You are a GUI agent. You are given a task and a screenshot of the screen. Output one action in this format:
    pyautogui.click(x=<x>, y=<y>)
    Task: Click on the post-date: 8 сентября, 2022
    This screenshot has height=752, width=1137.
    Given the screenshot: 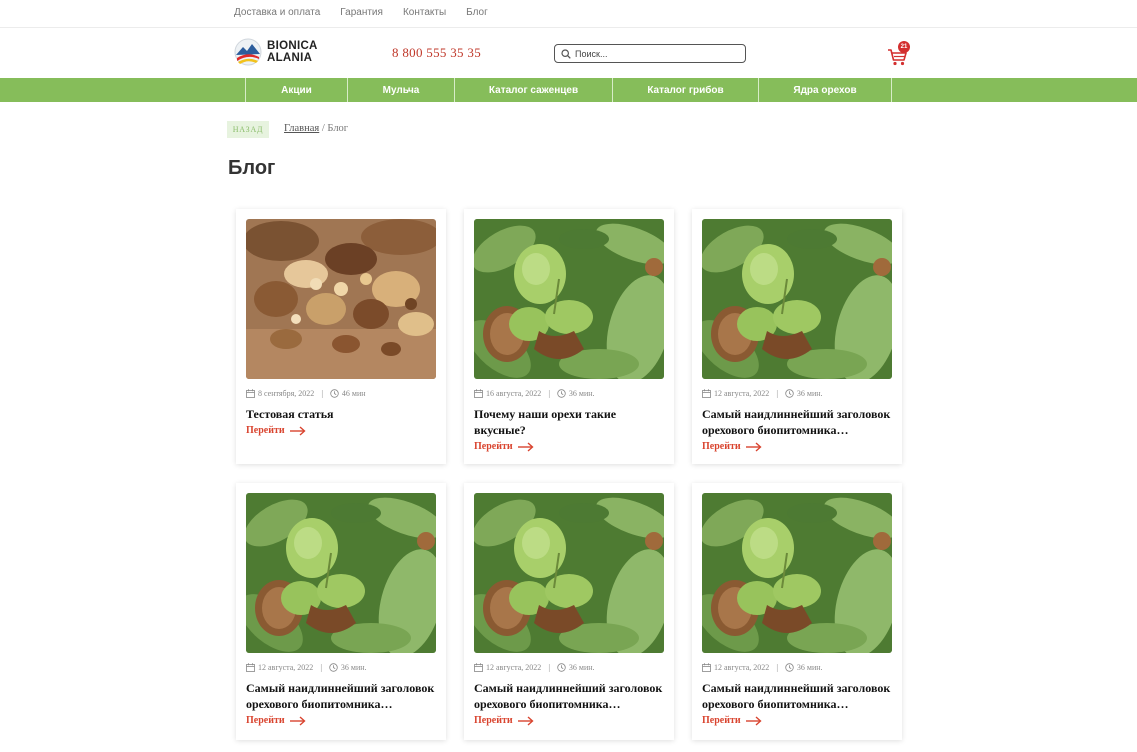 What is the action you would take?
    pyautogui.click(x=286, y=393)
    